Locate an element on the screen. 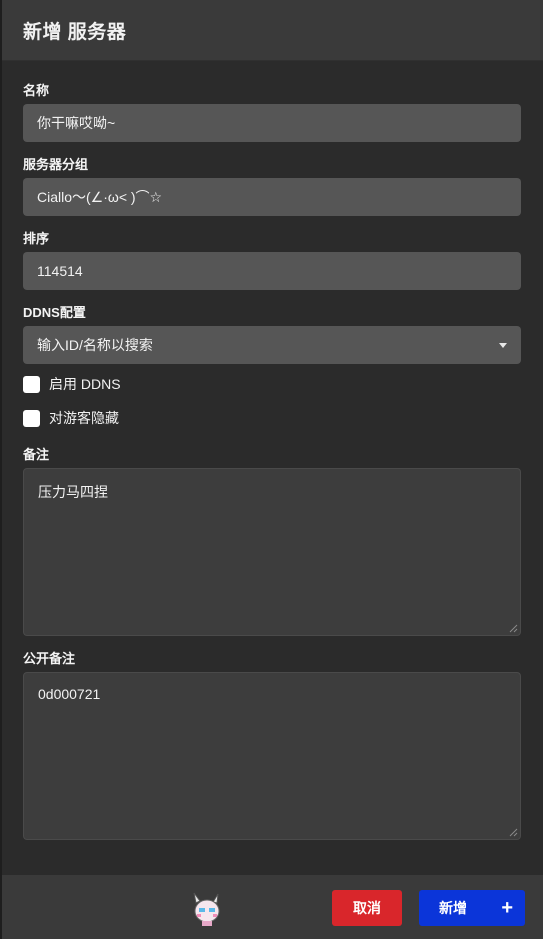 This screenshot has width=543, height=939. name-label: 名称 is located at coordinates (36, 90).